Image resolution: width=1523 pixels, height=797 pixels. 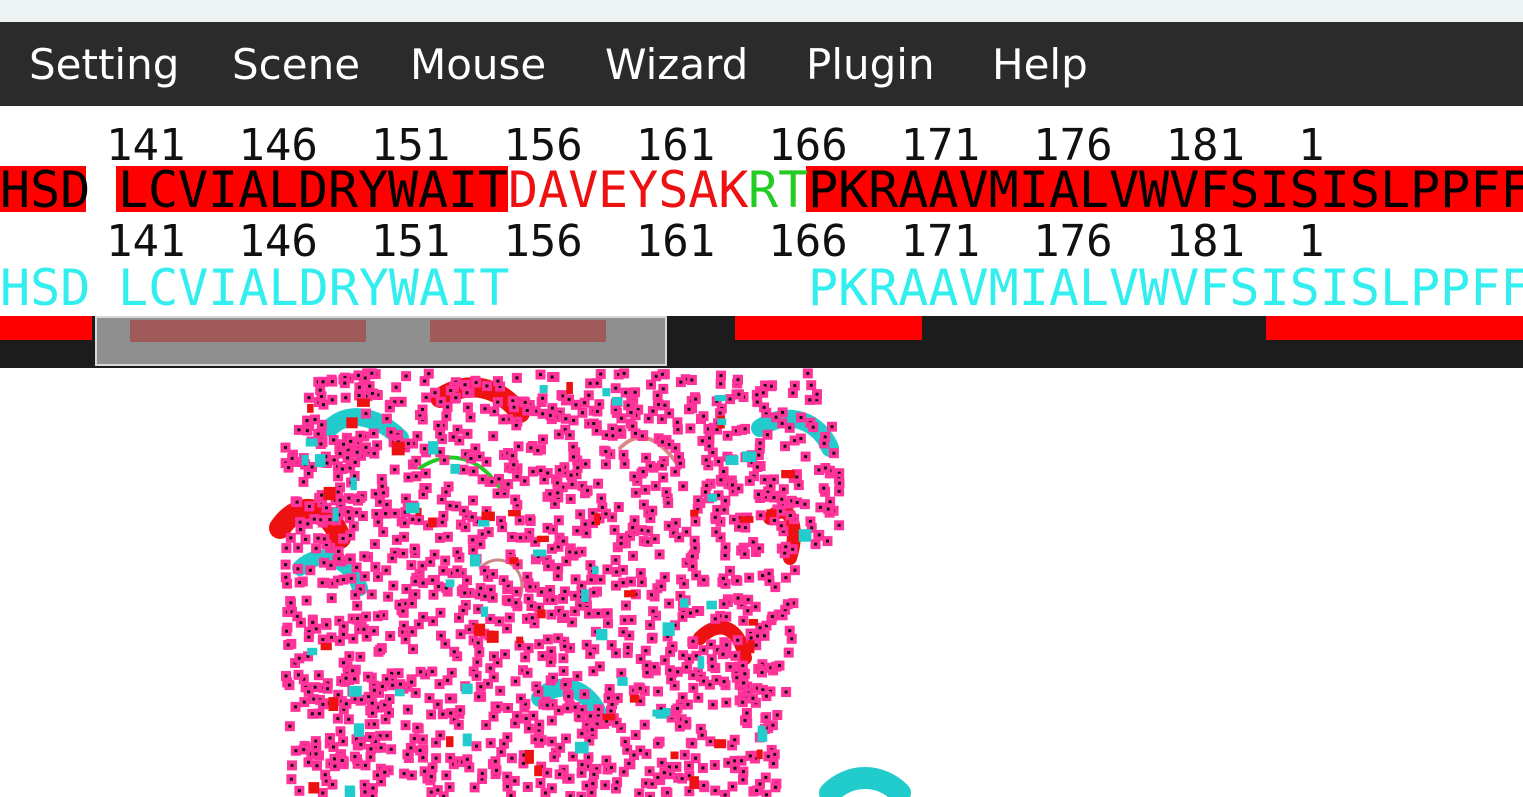 What do you see at coordinates (553, 190) in the screenshot?
I see `sequence-row-1-mid-a: DAV` at bounding box center [553, 190].